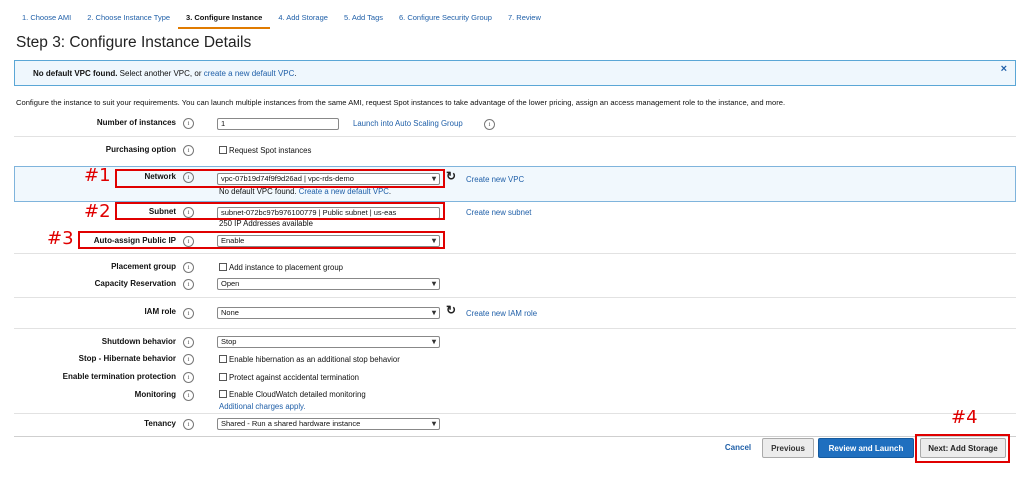  I want to click on purchasing-label: Purchasing option, so click(140, 149).